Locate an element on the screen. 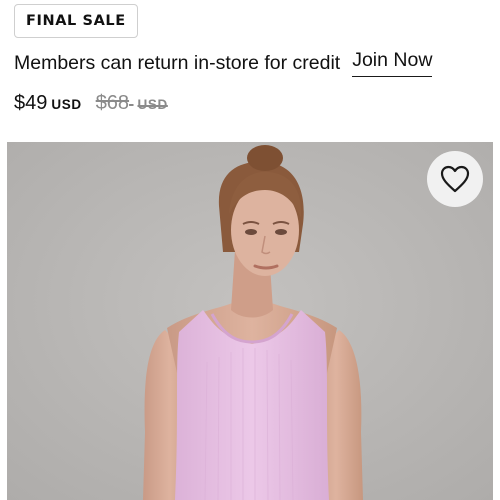  wishlist-button is located at coordinates (455, 179).